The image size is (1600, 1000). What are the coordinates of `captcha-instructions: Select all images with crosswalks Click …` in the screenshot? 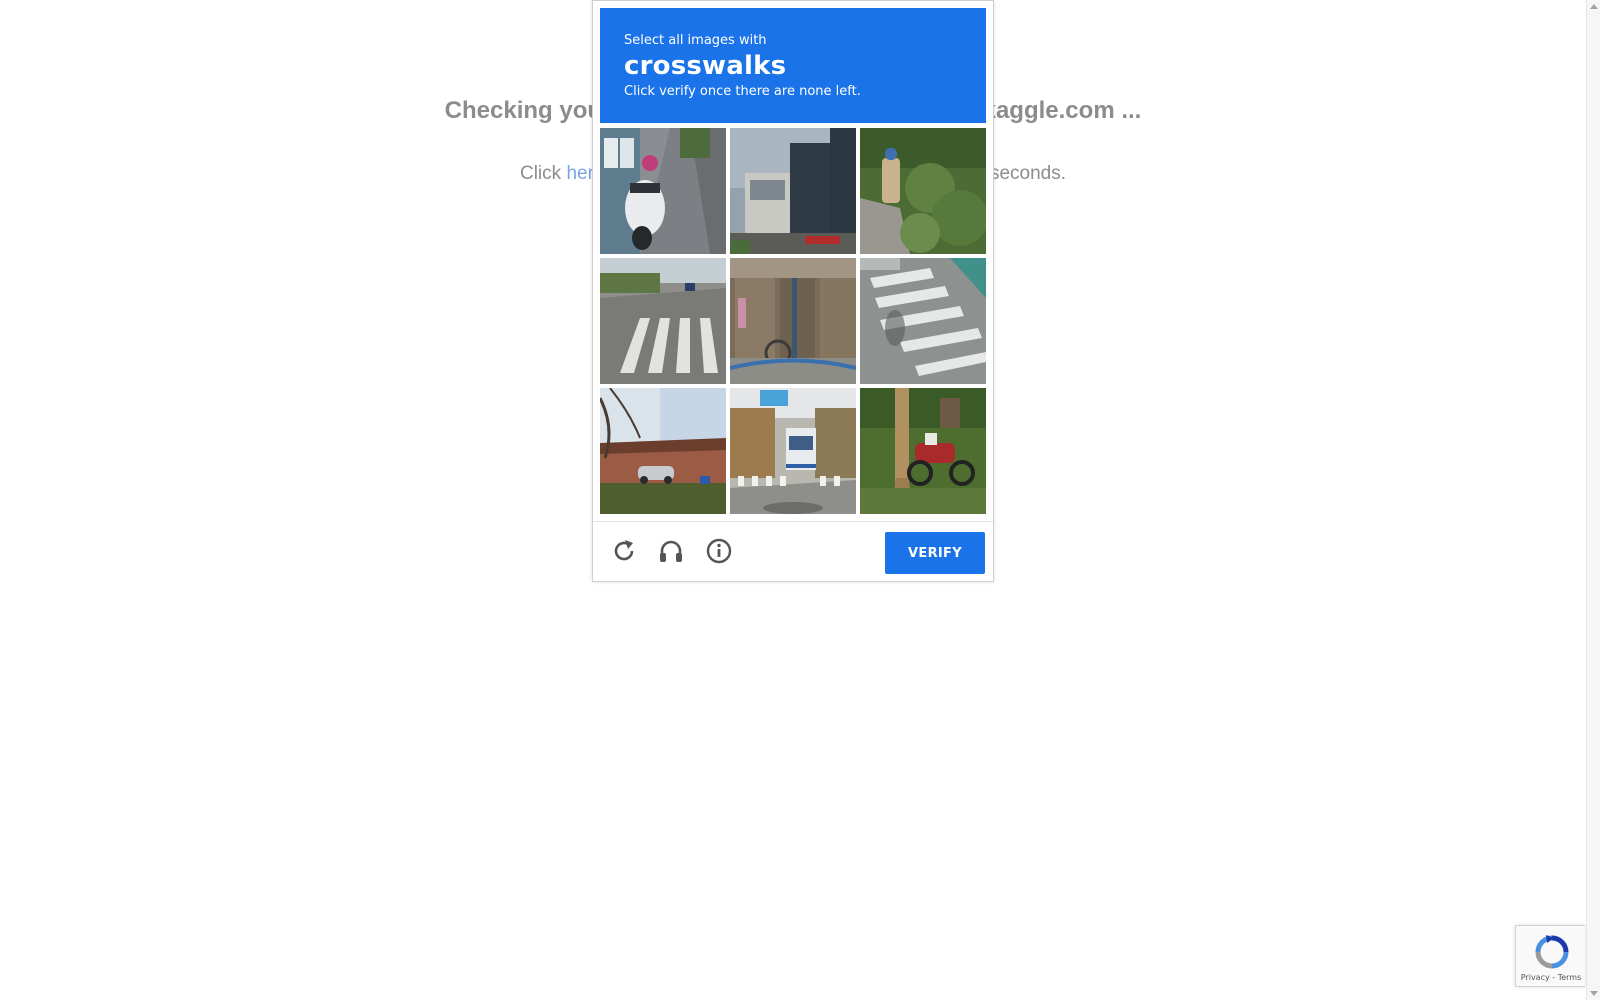 It's located at (793, 65).